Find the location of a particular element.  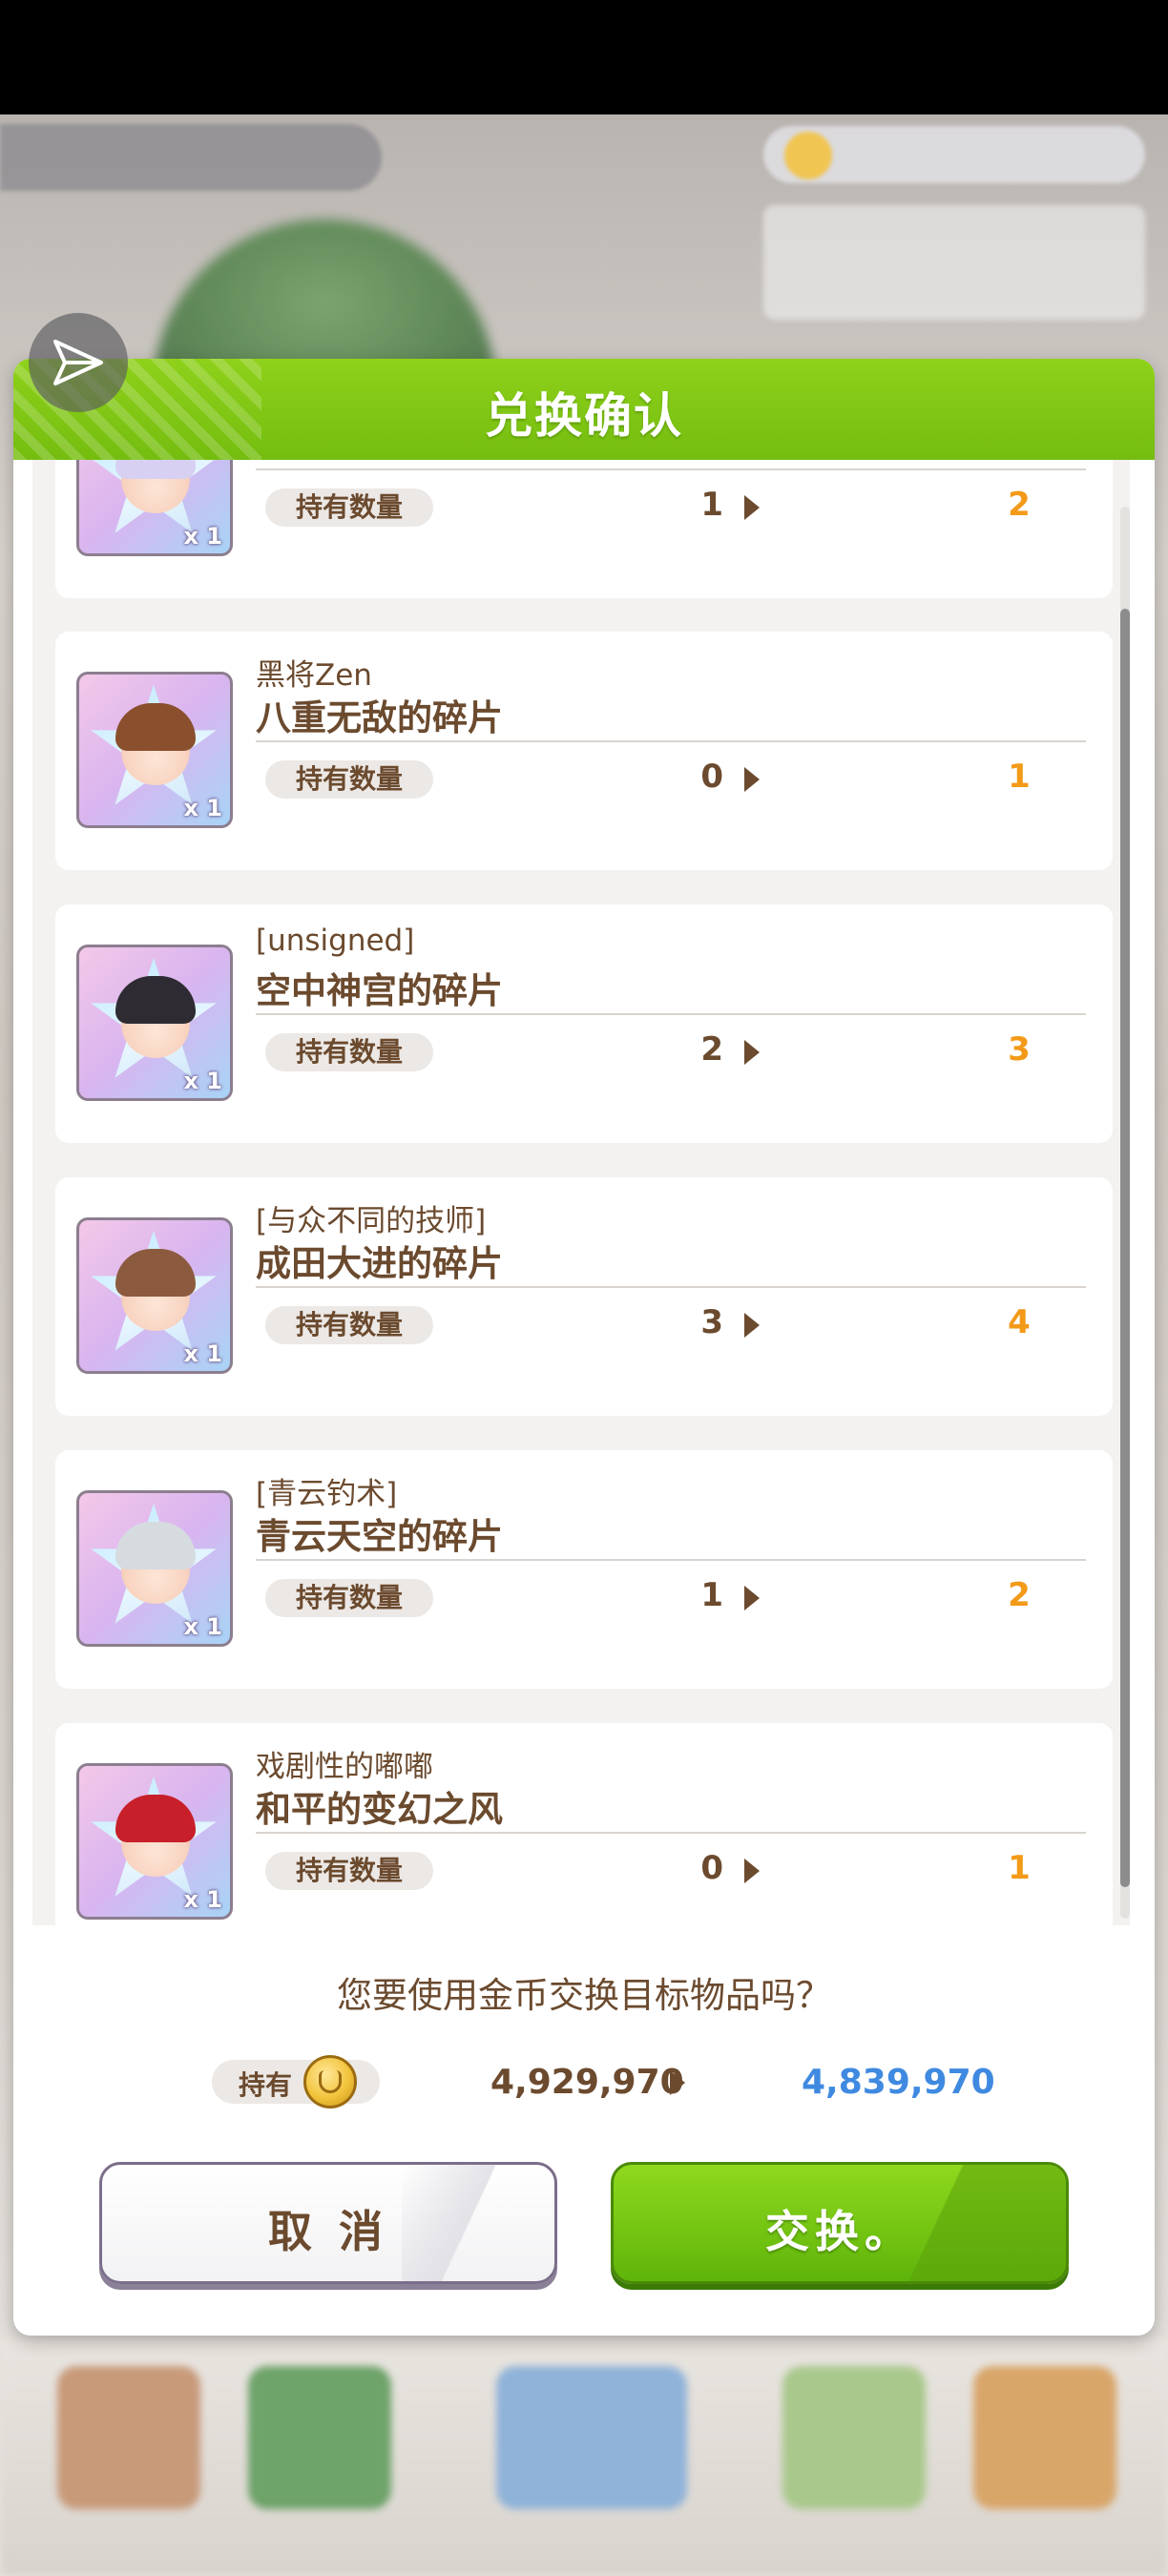

item-title: 青云天空的碎片 is located at coordinates (379, 1536).